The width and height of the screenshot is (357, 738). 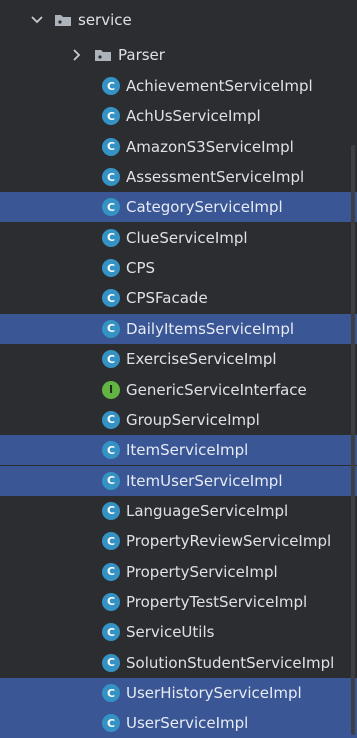 What do you see at coordinates (187, 723) in the screenshot?
I see `tree-item-label: UserServiceImpl` at bounding box center [187, 723].